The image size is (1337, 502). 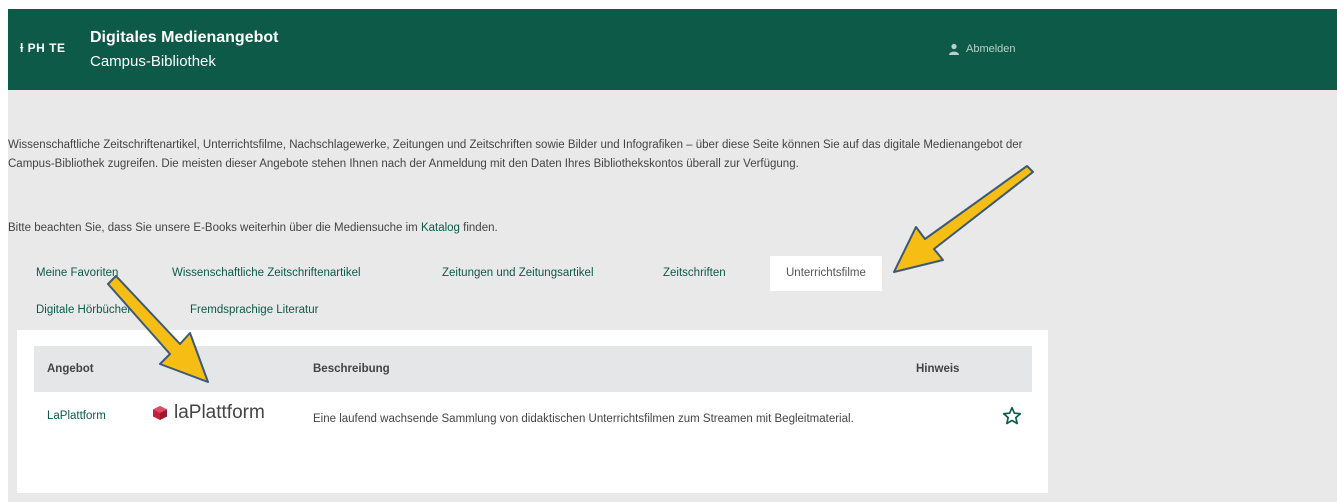 I want to click on logout-link: Abmelden, so click(x=982, y=49).